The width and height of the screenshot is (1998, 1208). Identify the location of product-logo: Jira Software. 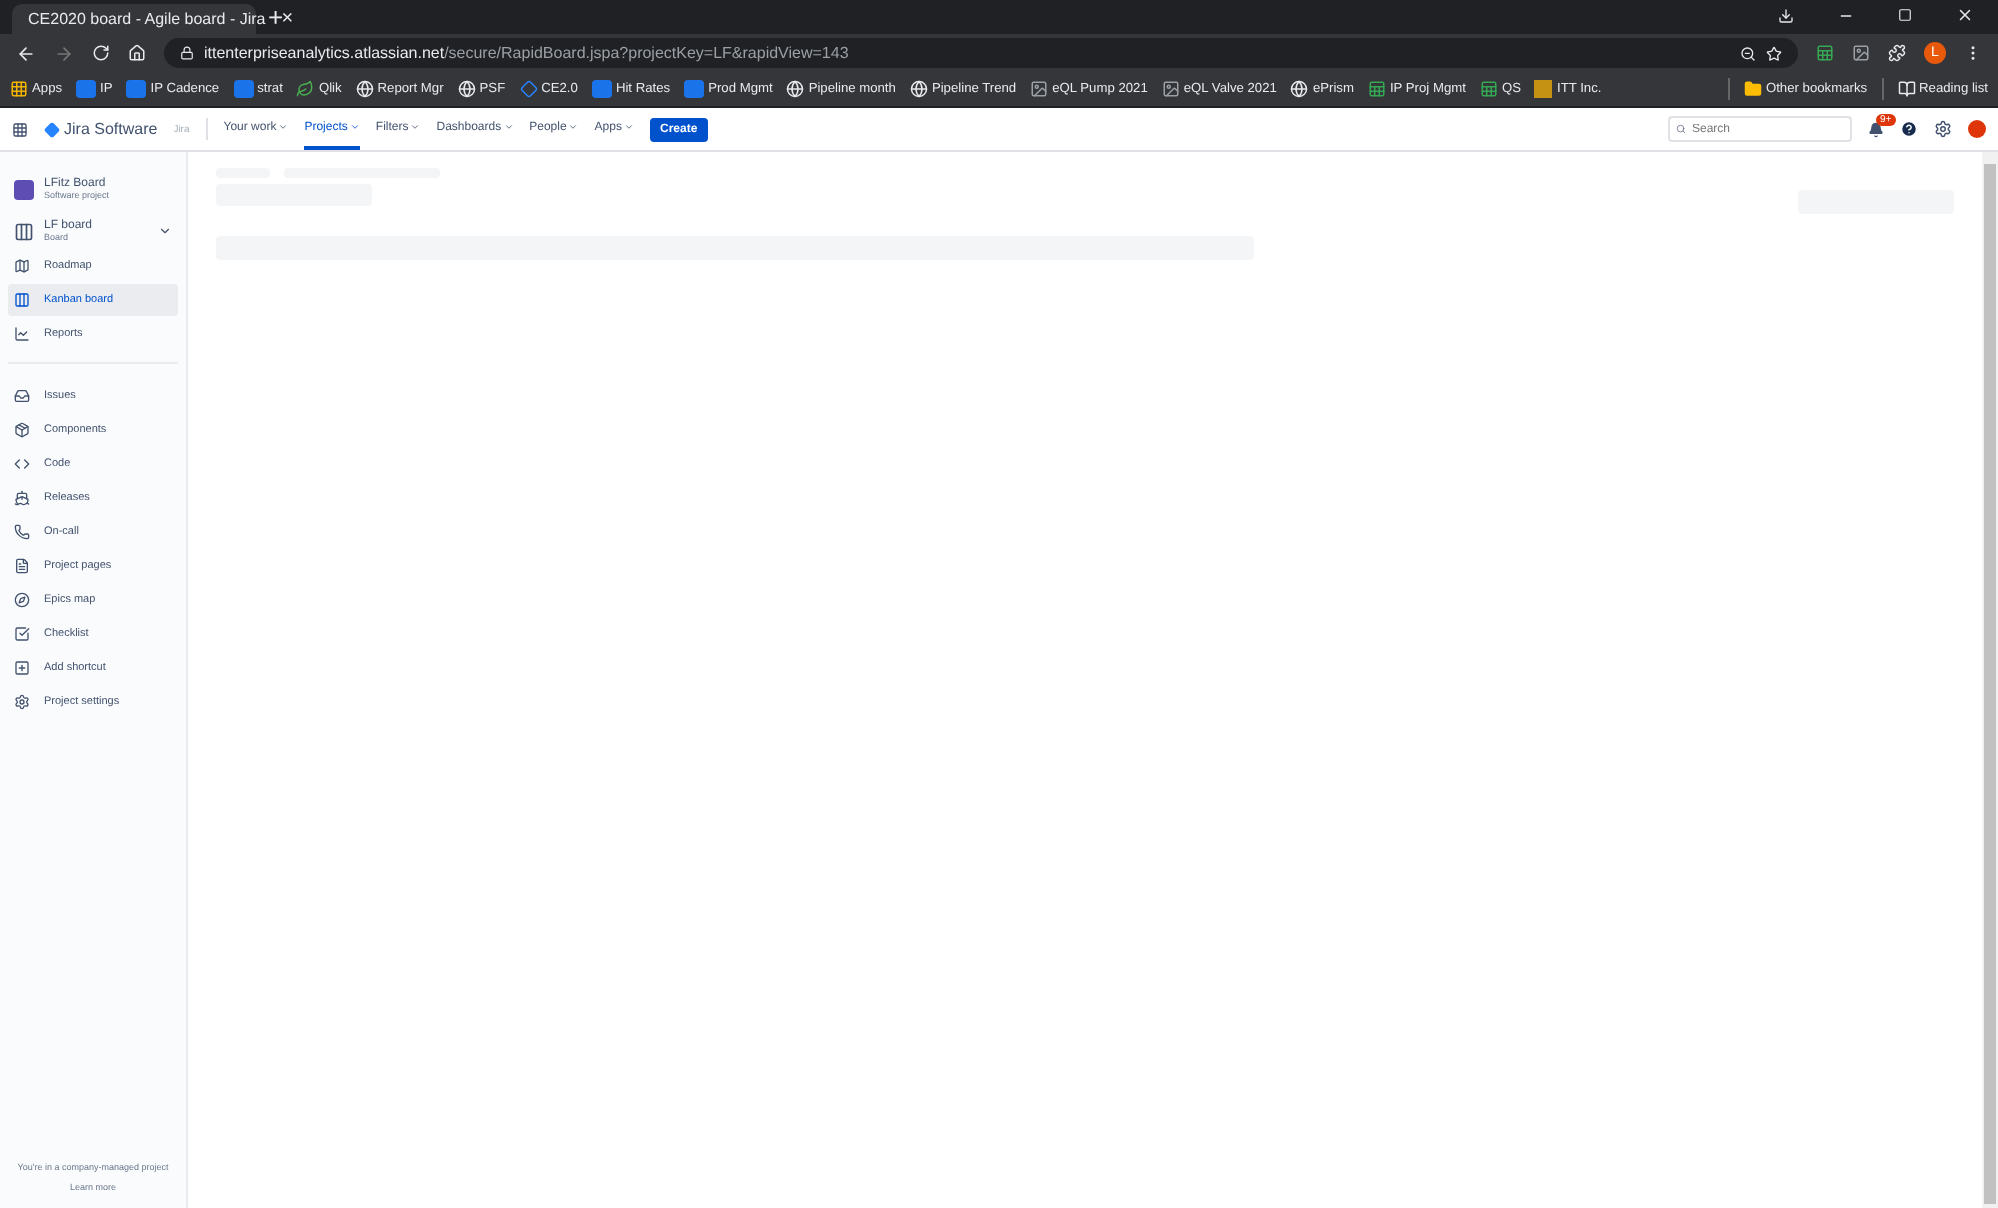
(111, 129).